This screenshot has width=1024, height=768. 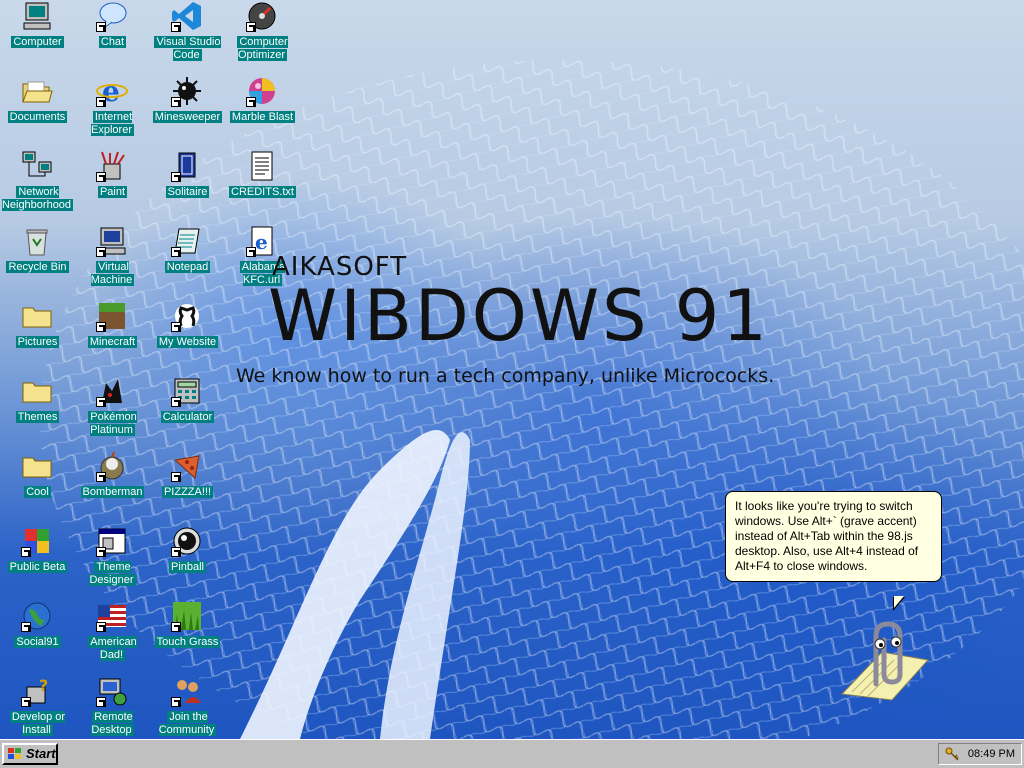 What do you see at coordinates (112, 110) in the screenshot?
I see `desktop-icon-internet-explorer: e Internet Explorer` at bounding box center [112, 110].